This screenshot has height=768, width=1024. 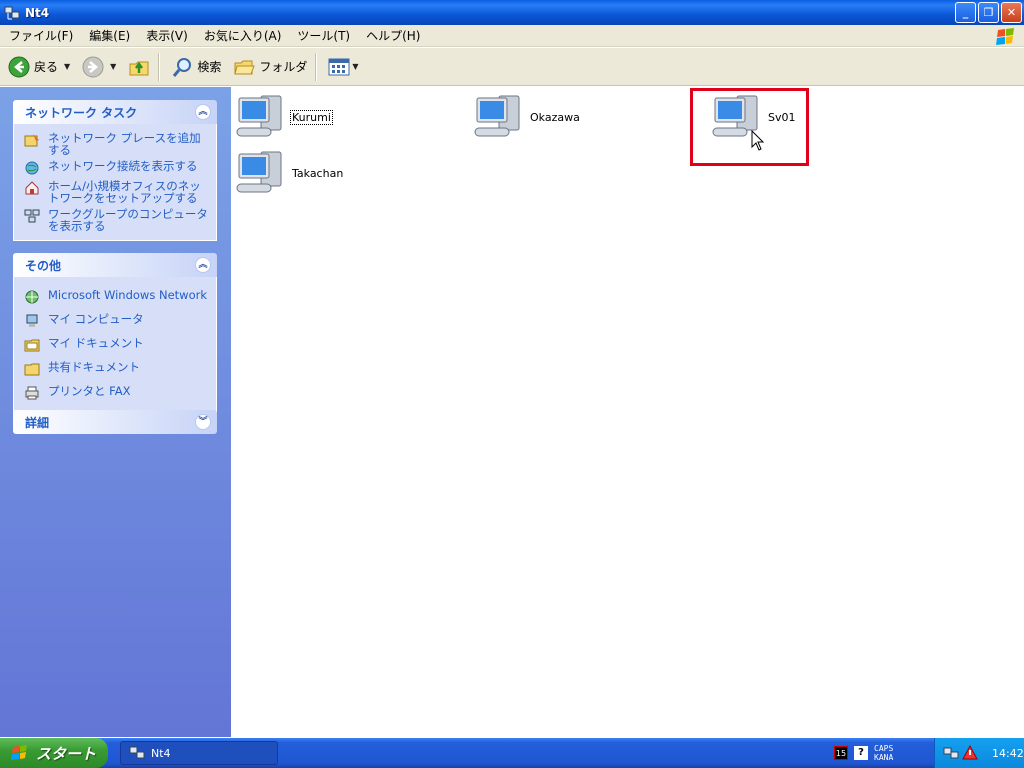 I want to click on ime-status: CAPS KANA, so click(x=883, y=753).